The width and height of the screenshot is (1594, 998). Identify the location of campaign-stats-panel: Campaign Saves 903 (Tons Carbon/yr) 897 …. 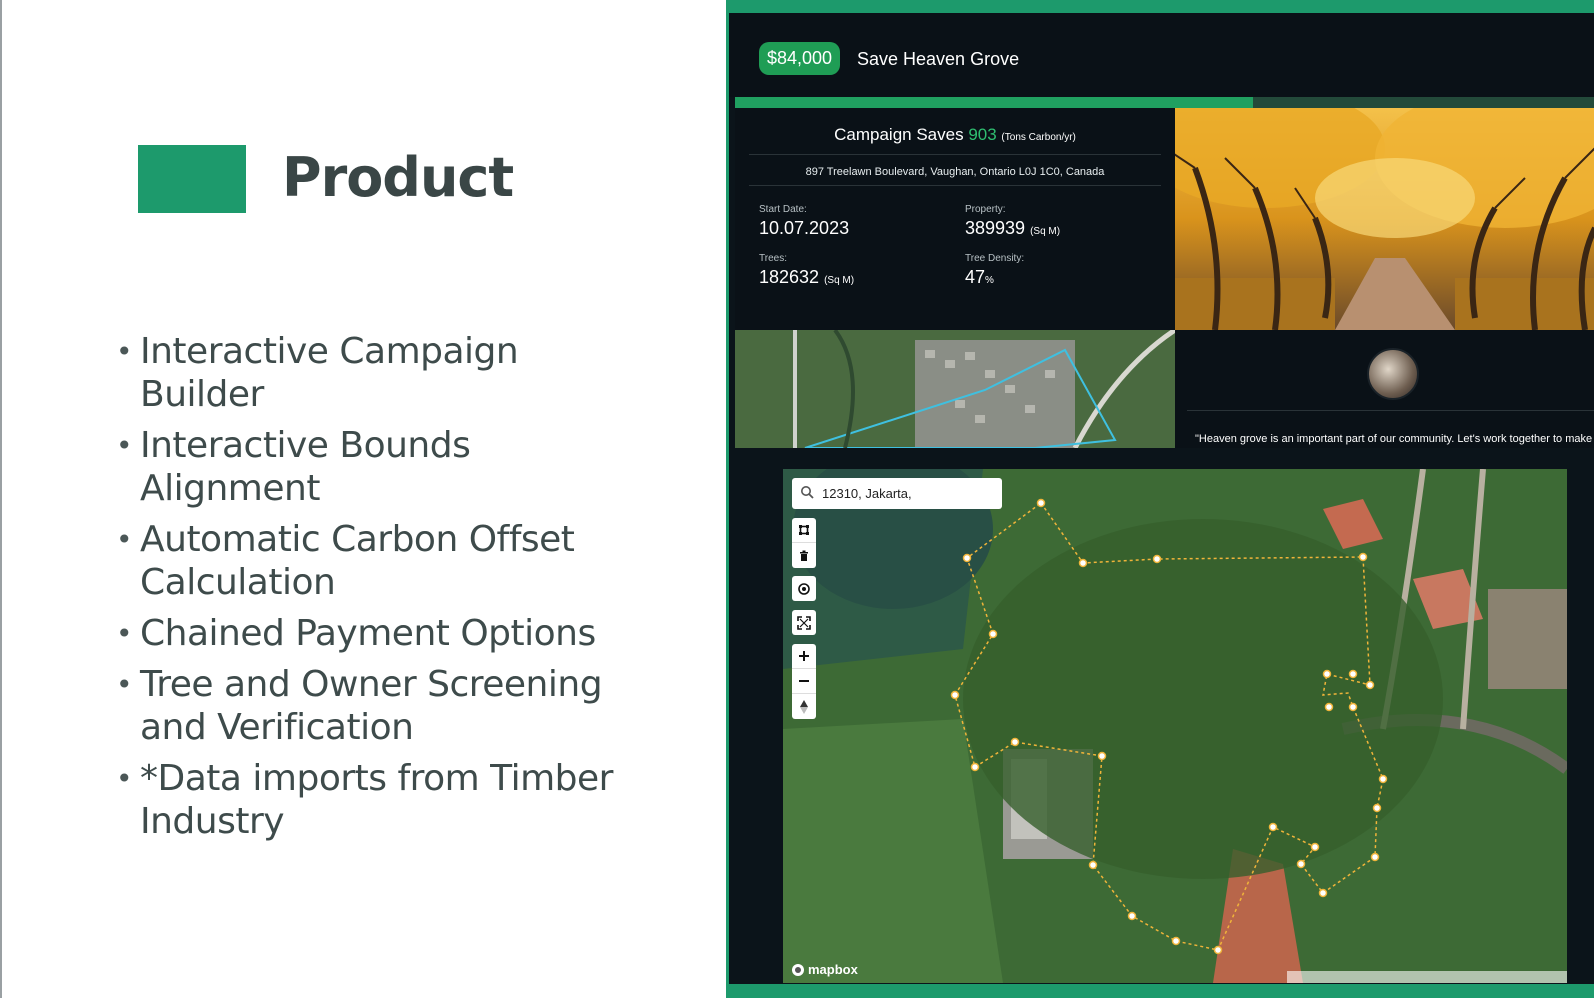
(955, 219).